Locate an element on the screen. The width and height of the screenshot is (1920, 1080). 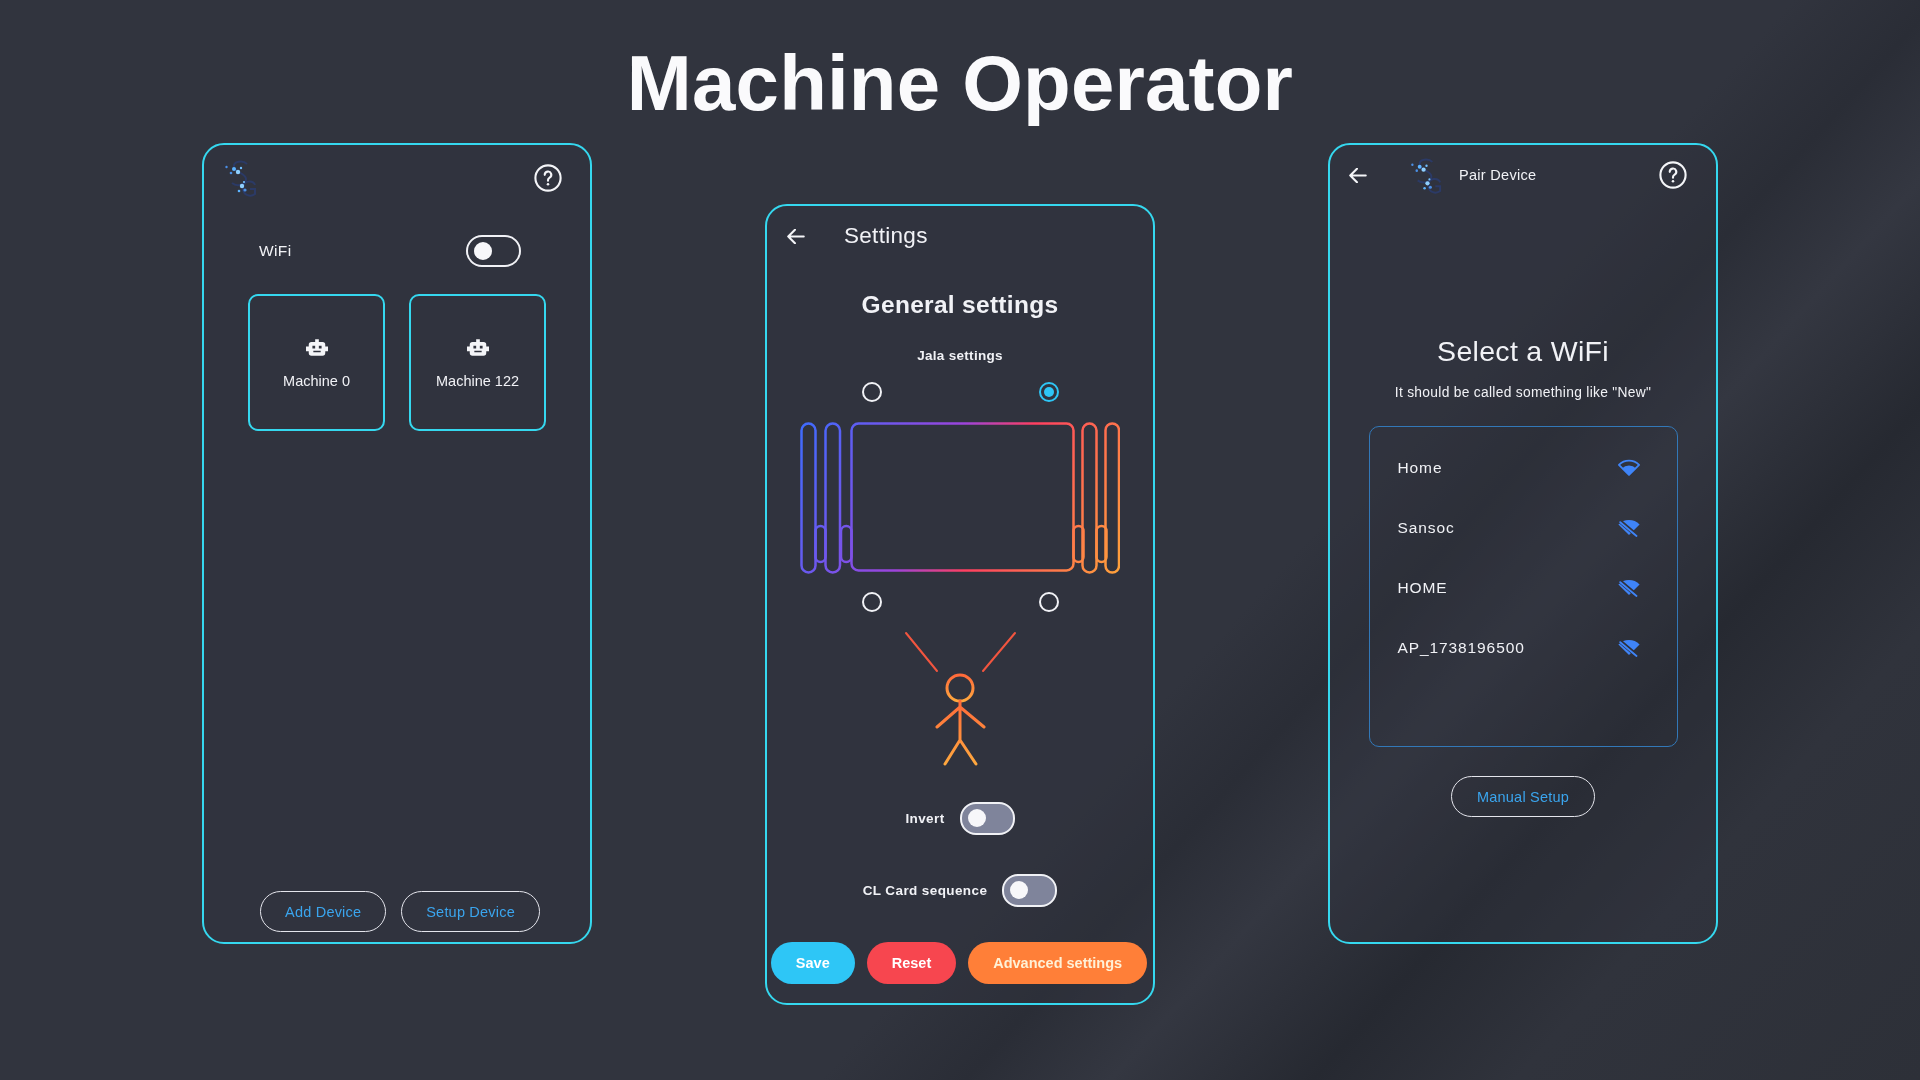
wifi-label: WiFi is located at coordinates (275, 251).